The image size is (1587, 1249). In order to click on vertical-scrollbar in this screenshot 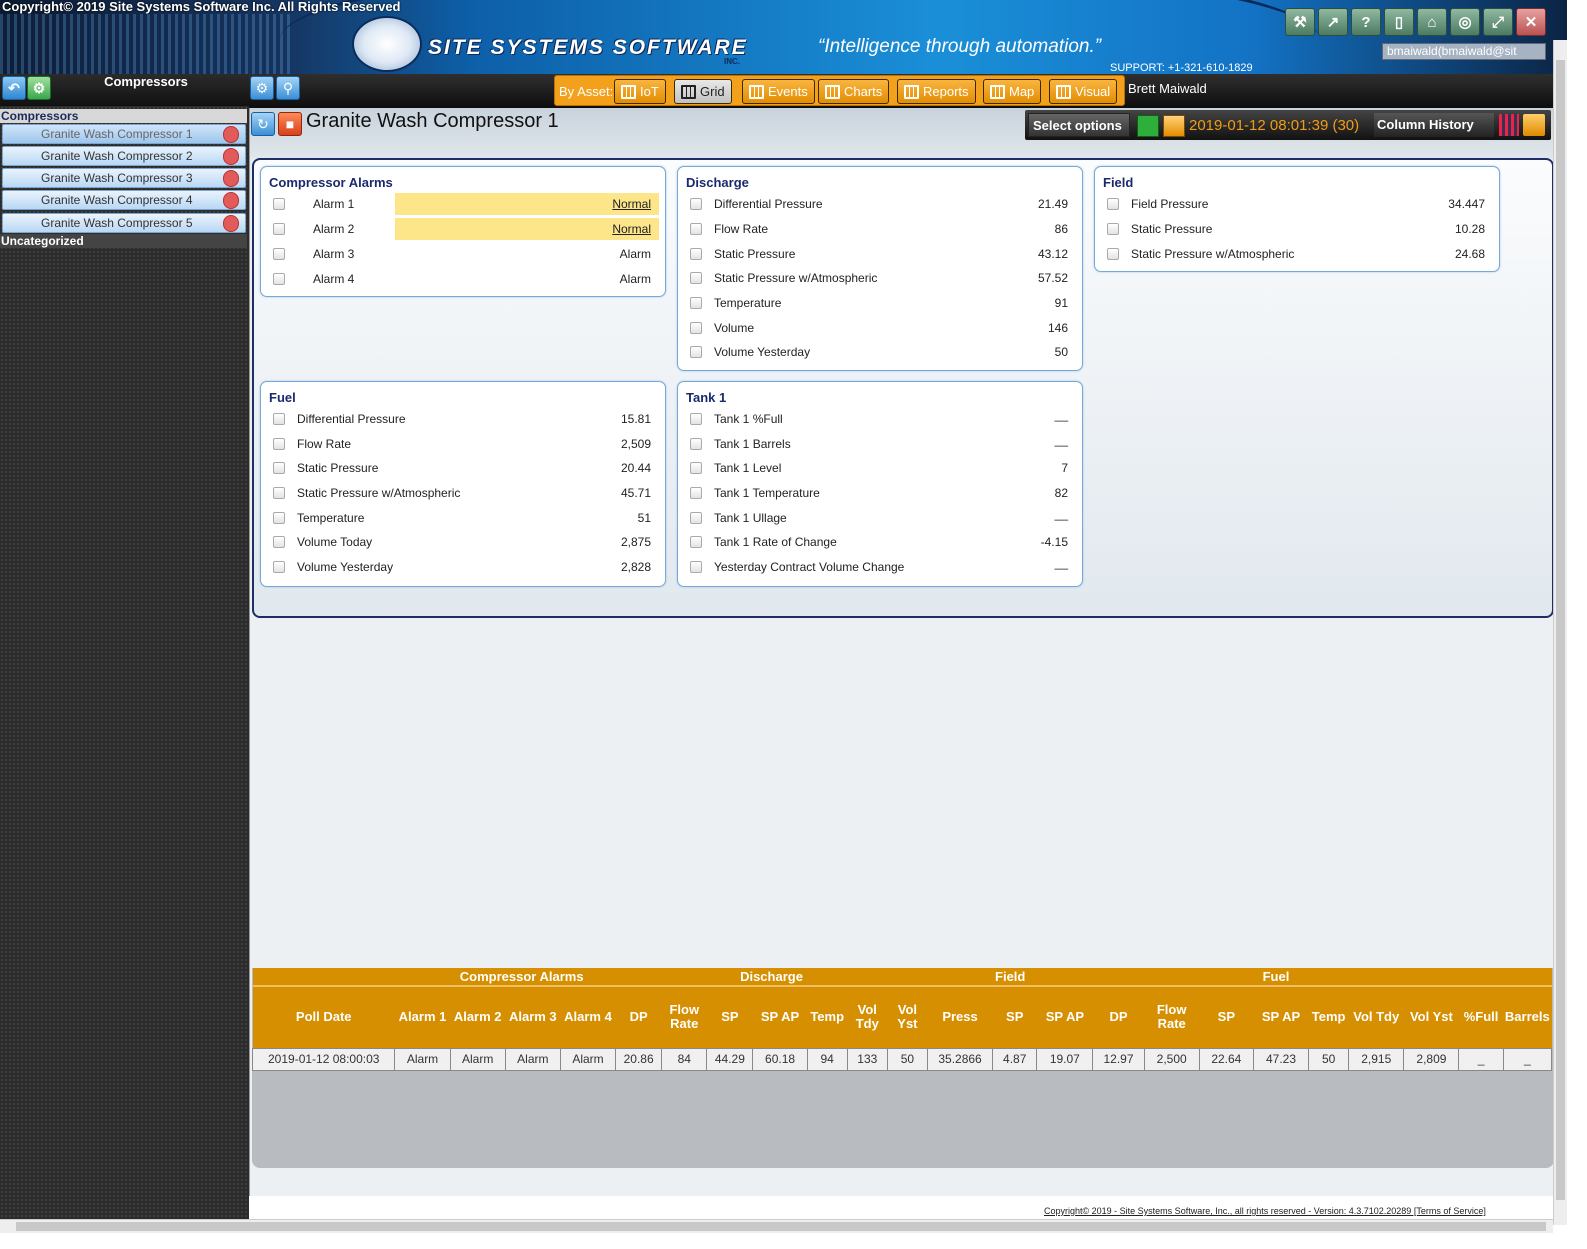, I will do `click(1560, 632)`.